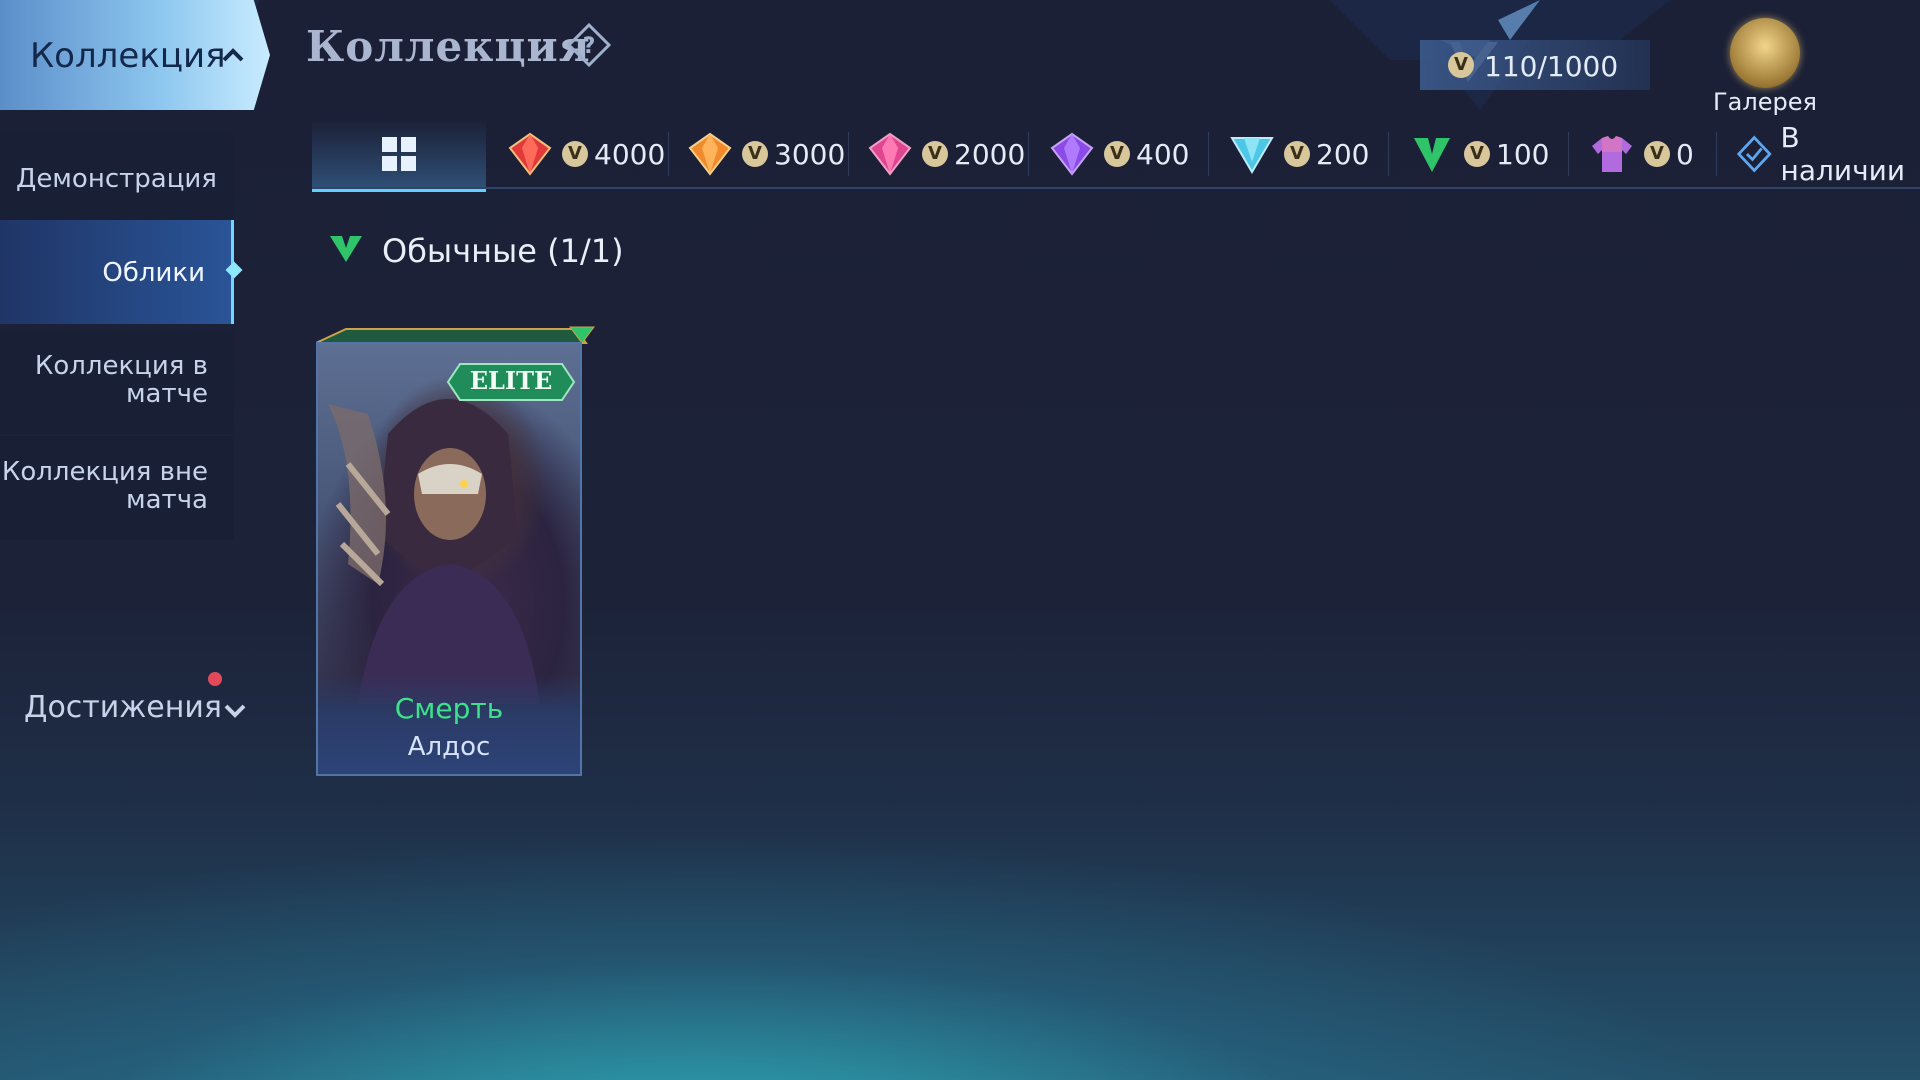  I want to click on tab-rarity-200: V 200, so click(1298, 154).